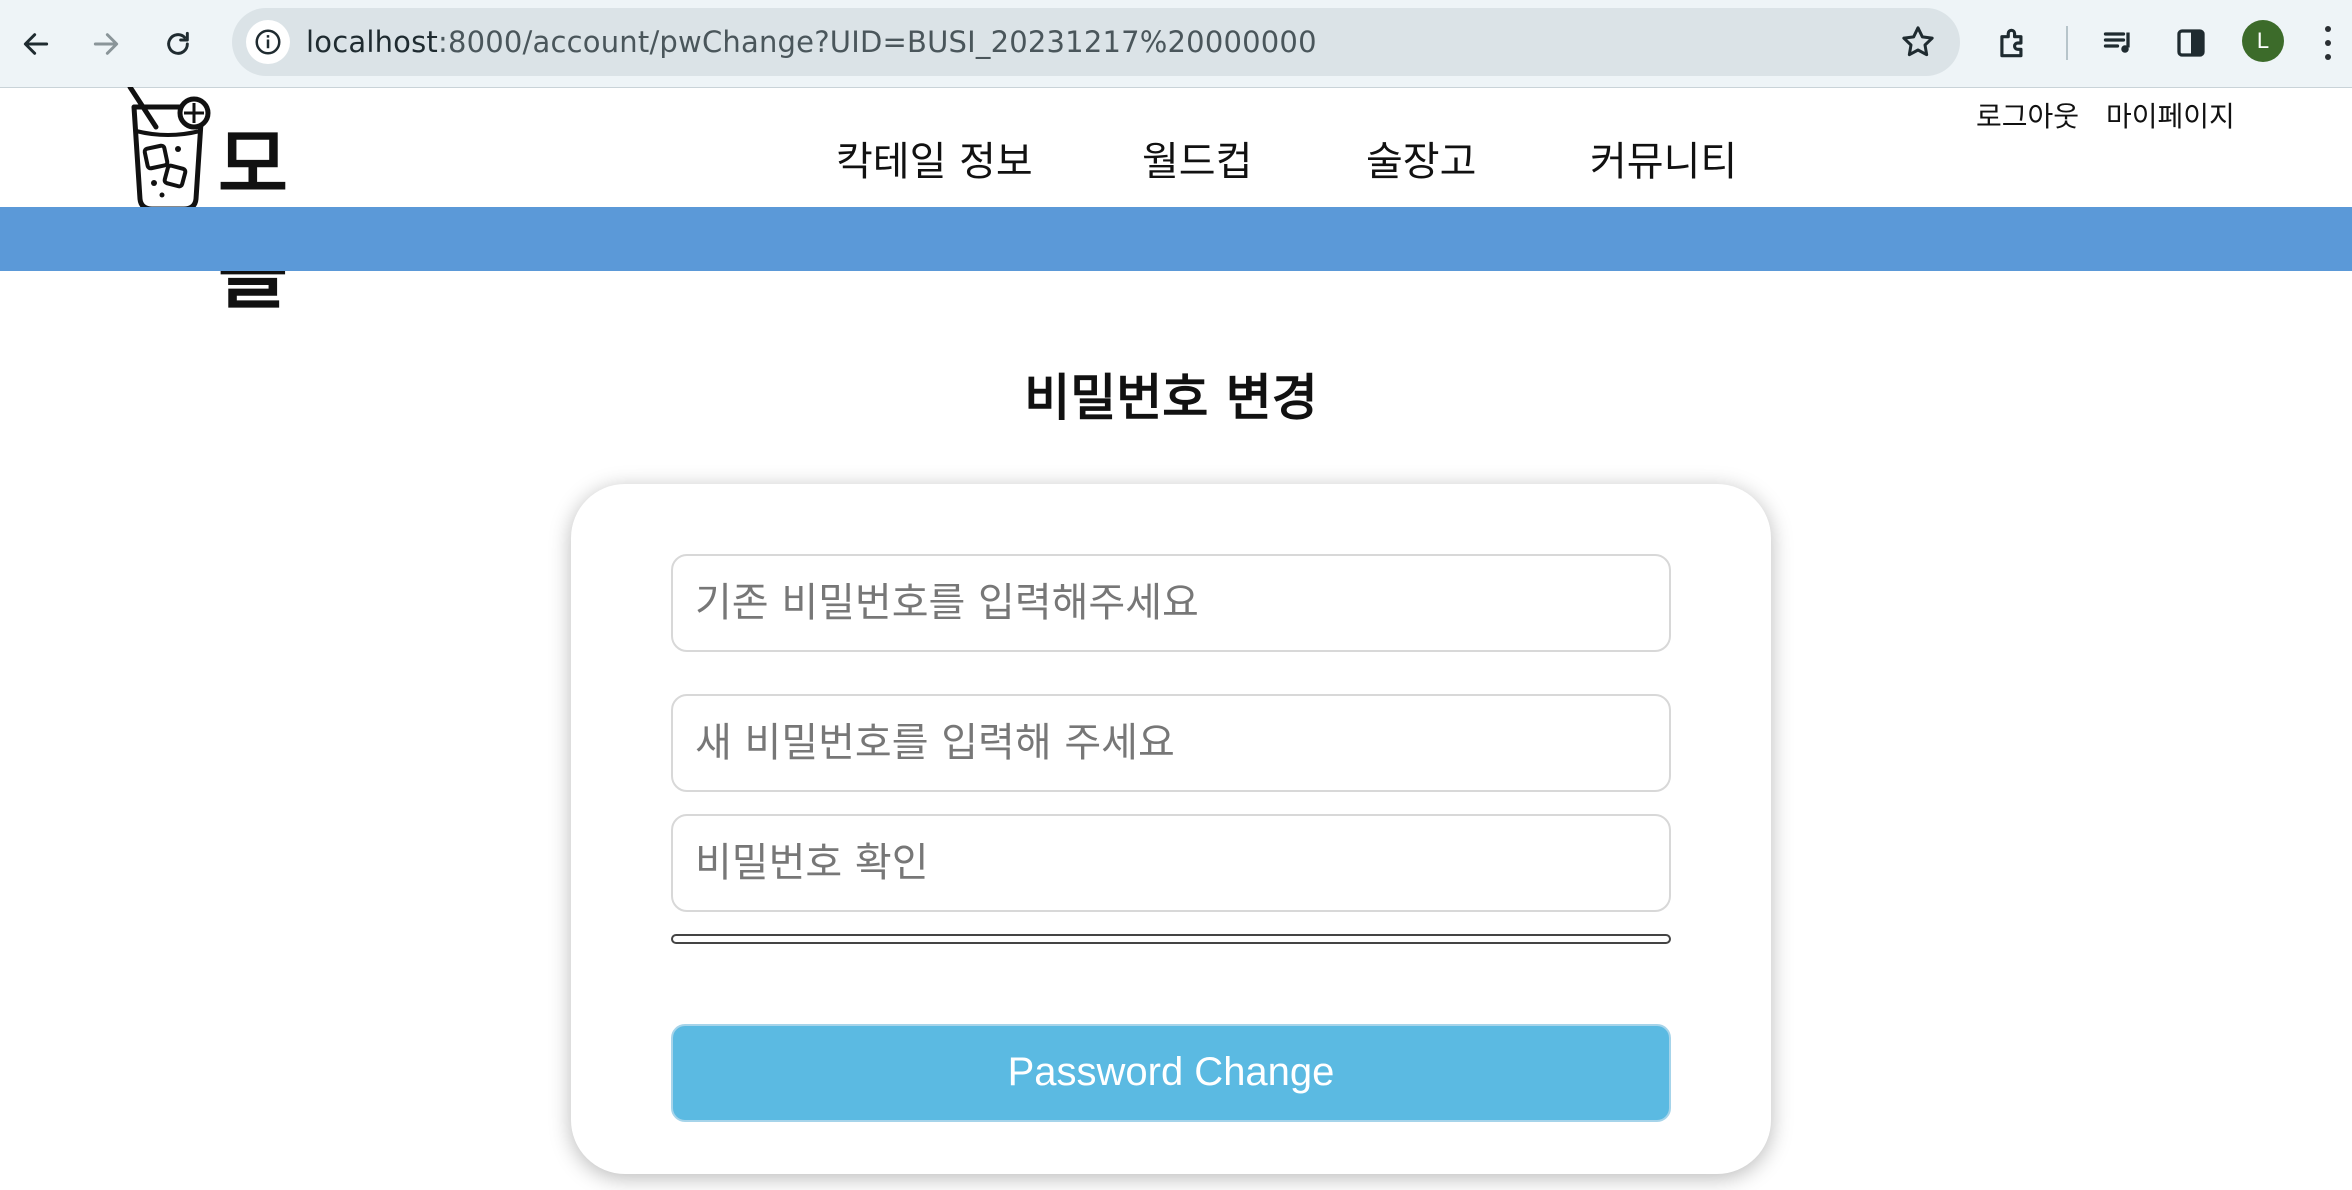 The height and width of the screenshot is (1190, 2352). I want to click on password-change-button: Password Change, so click(1171, 1073).